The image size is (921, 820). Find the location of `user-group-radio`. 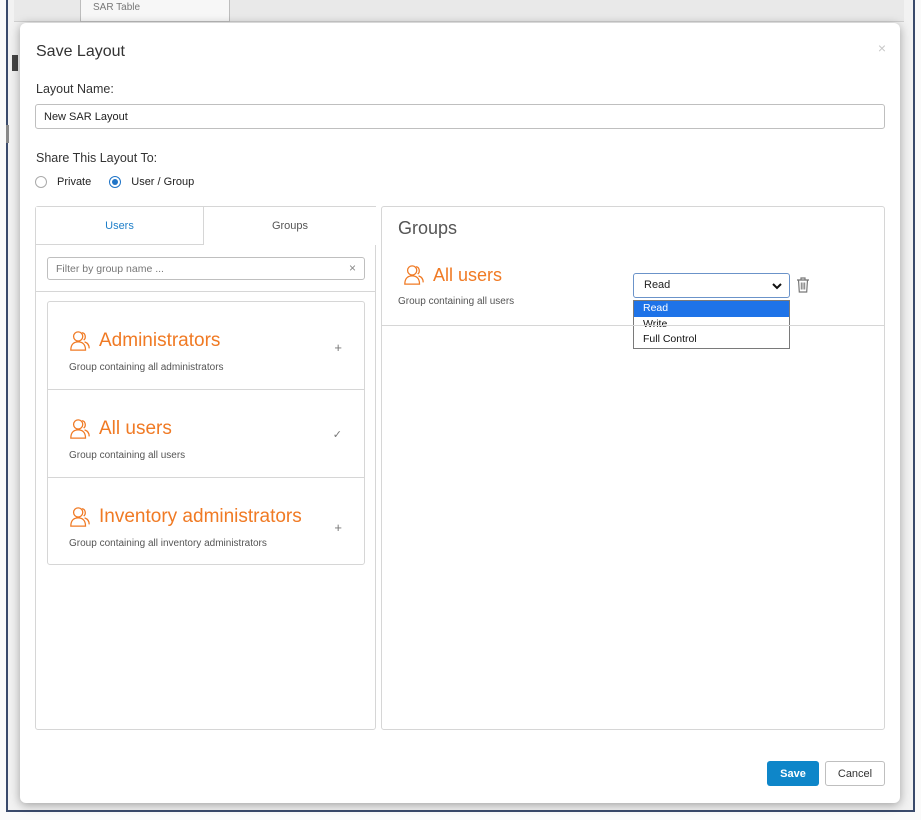

user-group-radio is located at coordinates (115, 182).